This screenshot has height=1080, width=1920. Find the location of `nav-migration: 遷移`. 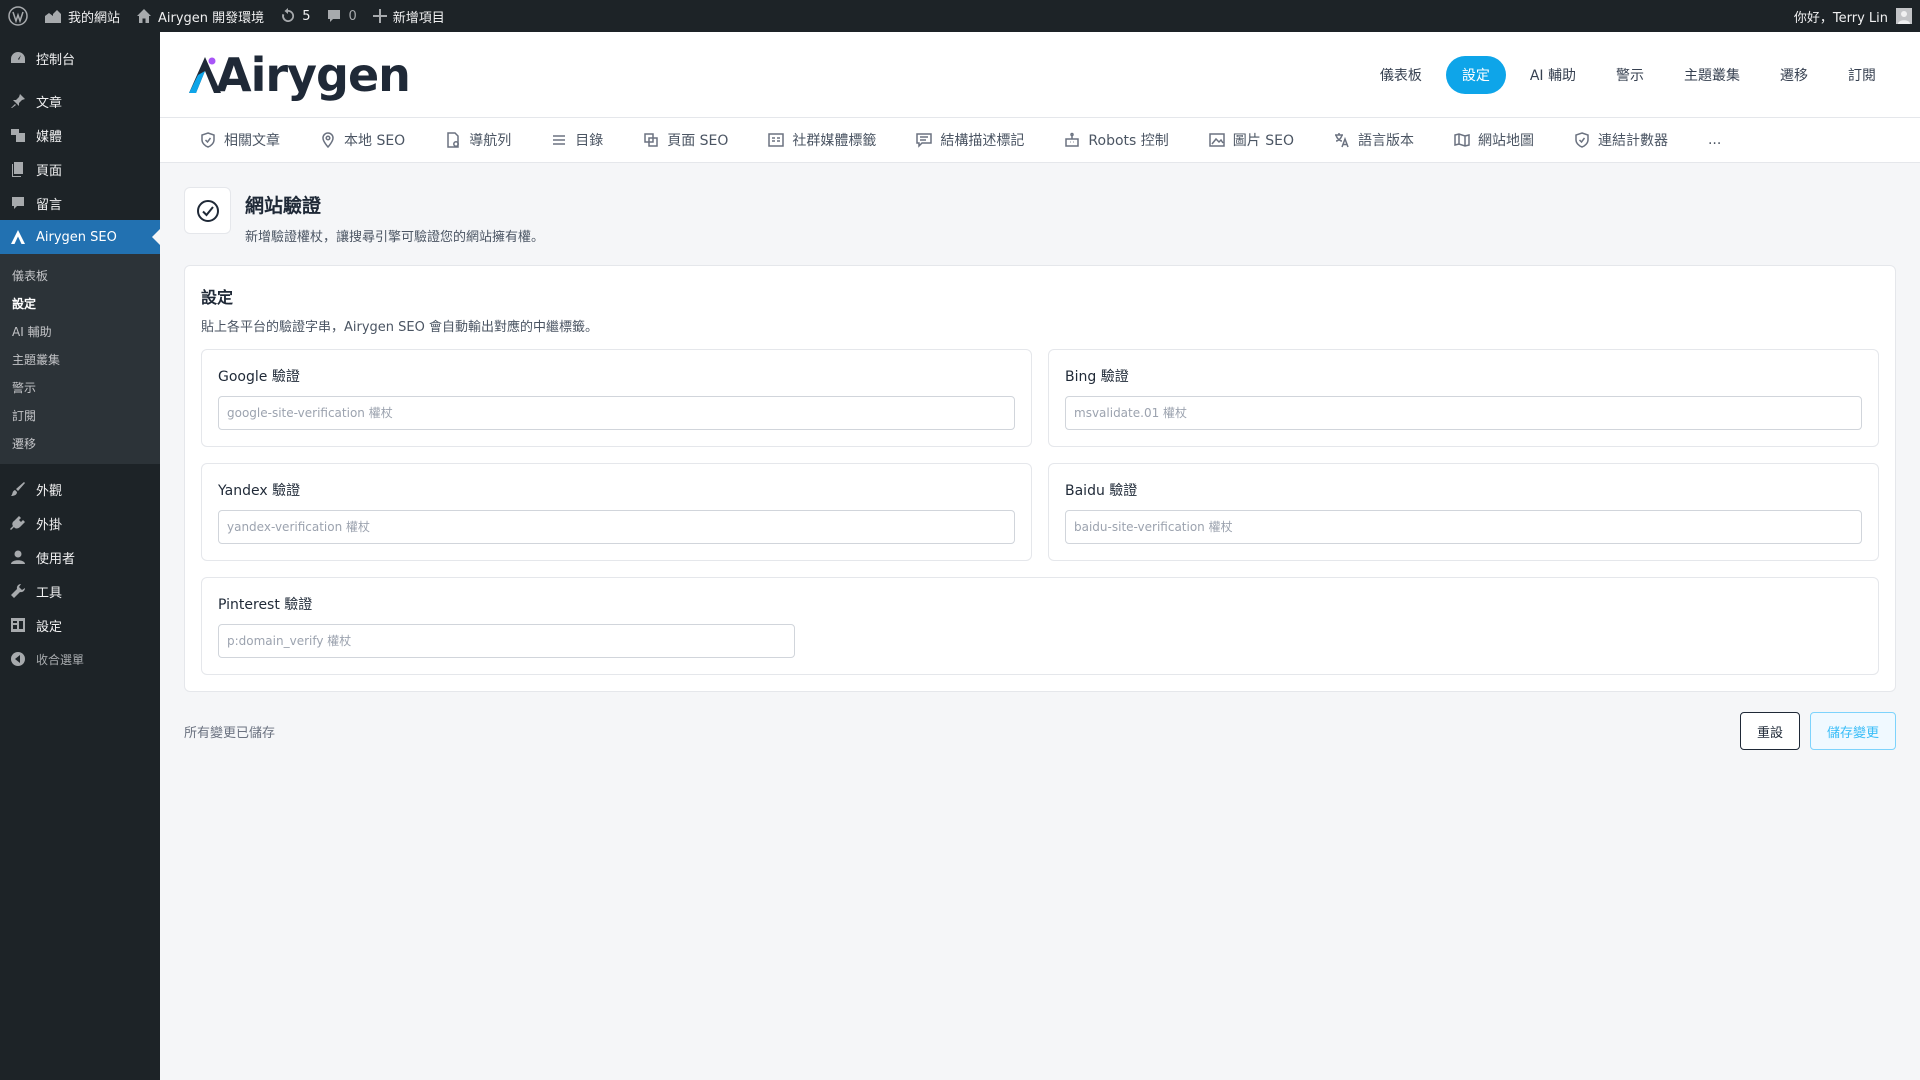

nav-migration: 遷移 is located at coordinates (1794, 75).